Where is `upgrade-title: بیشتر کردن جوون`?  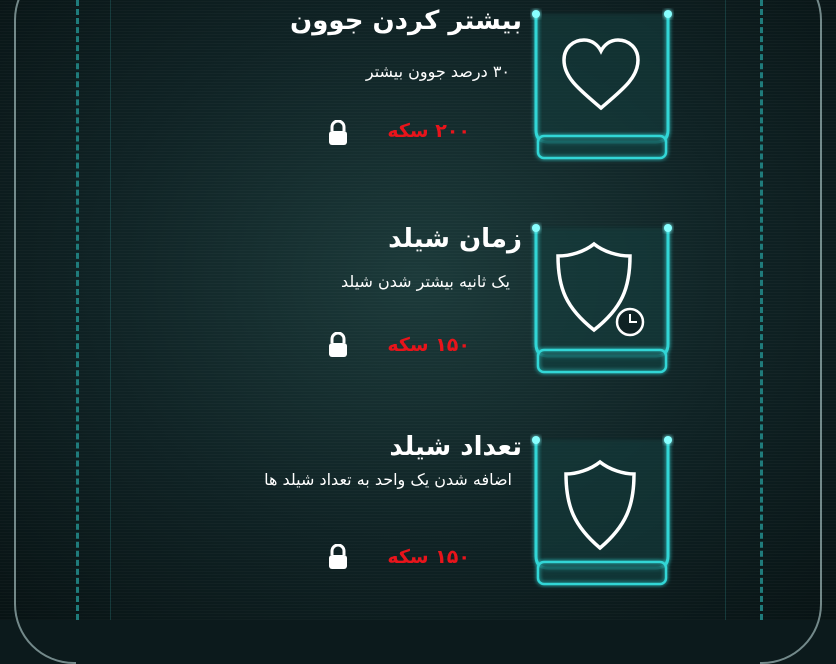
upgrade-title: بیشتر کردن جوون is located at coordinates (406, 21).